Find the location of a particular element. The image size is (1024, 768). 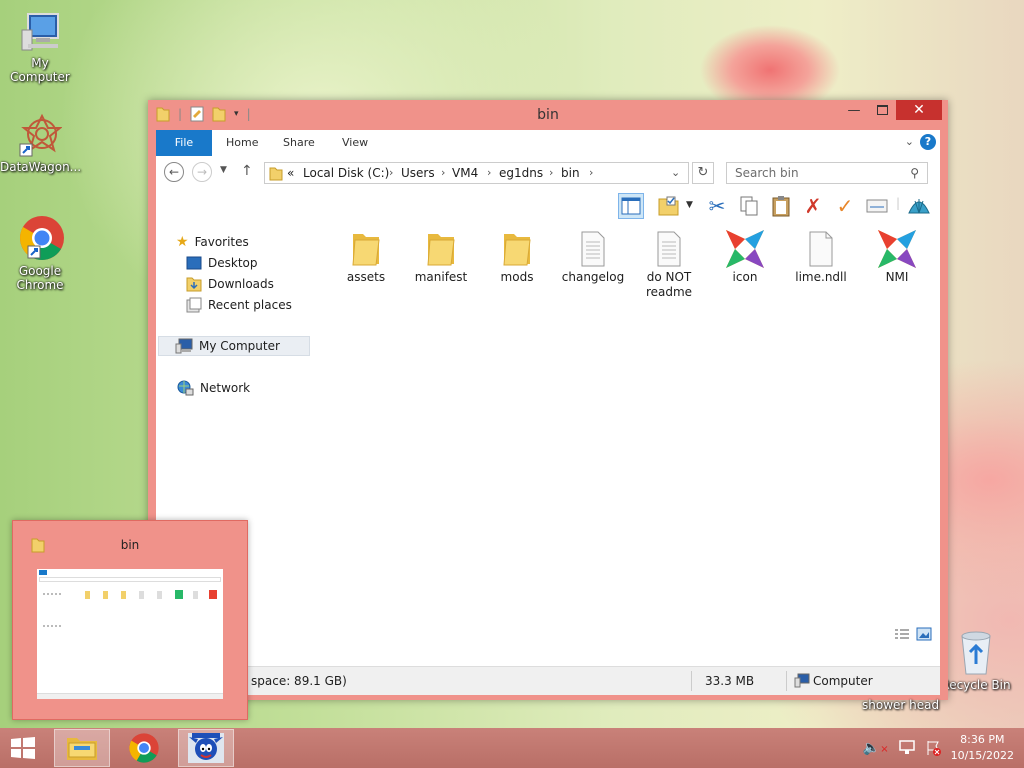

desktop-icon-label: My Computer is located at coordinates (40, 70).